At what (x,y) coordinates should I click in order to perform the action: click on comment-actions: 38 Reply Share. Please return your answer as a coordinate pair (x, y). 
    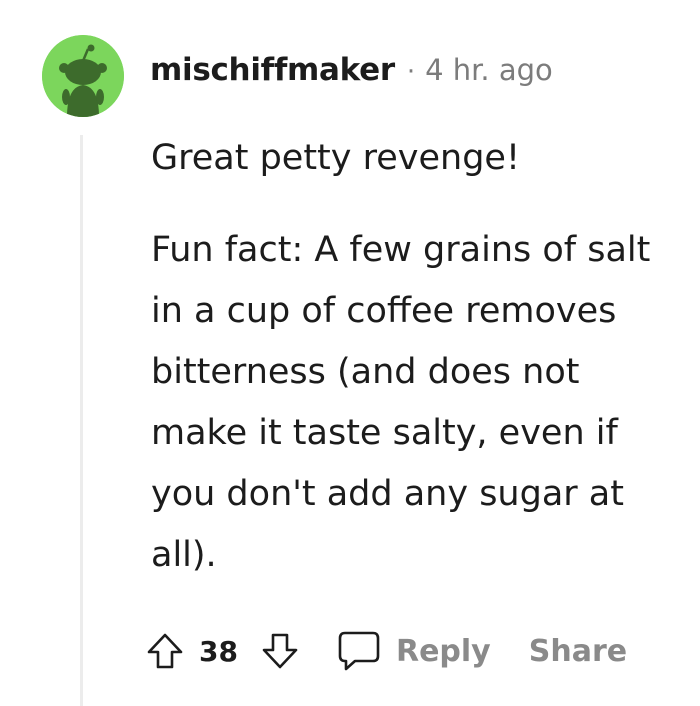
    Looking at the image, I should click on (386, 651).